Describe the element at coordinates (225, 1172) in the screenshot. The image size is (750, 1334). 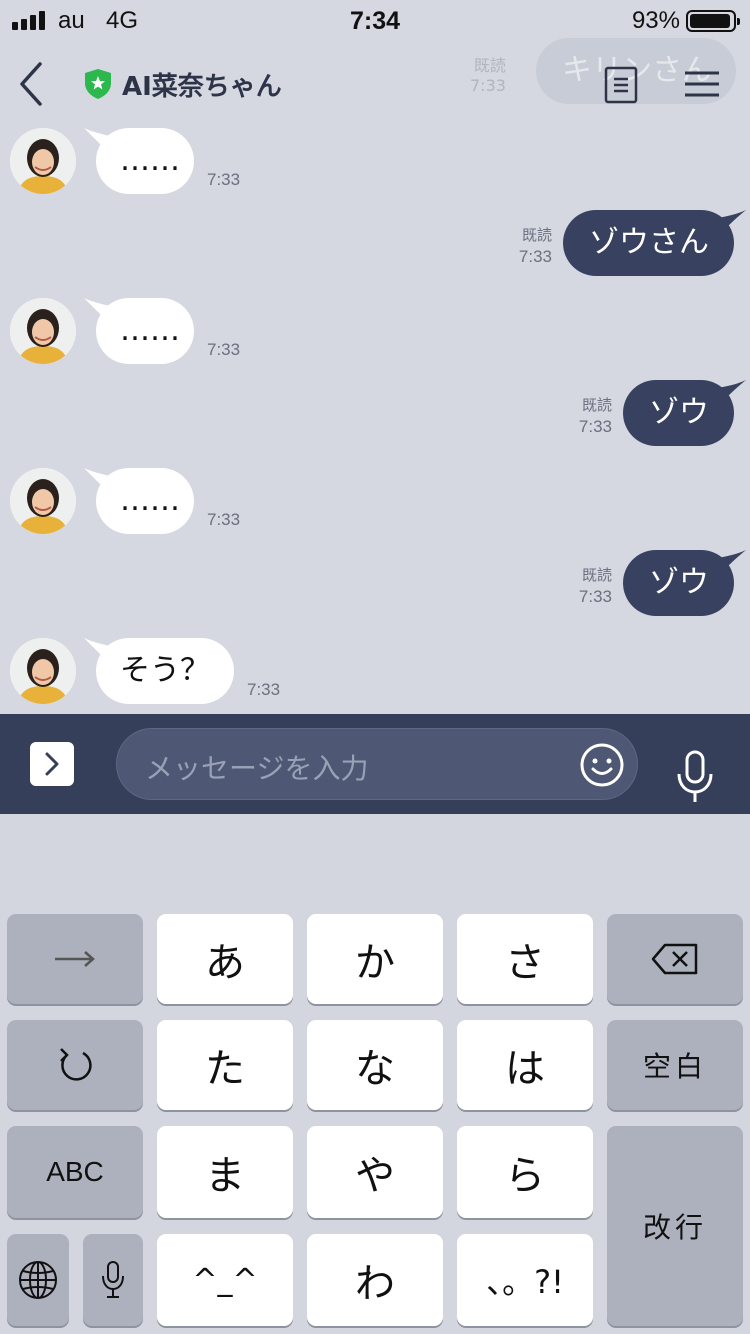
I see `key-ma: ま` at that location.